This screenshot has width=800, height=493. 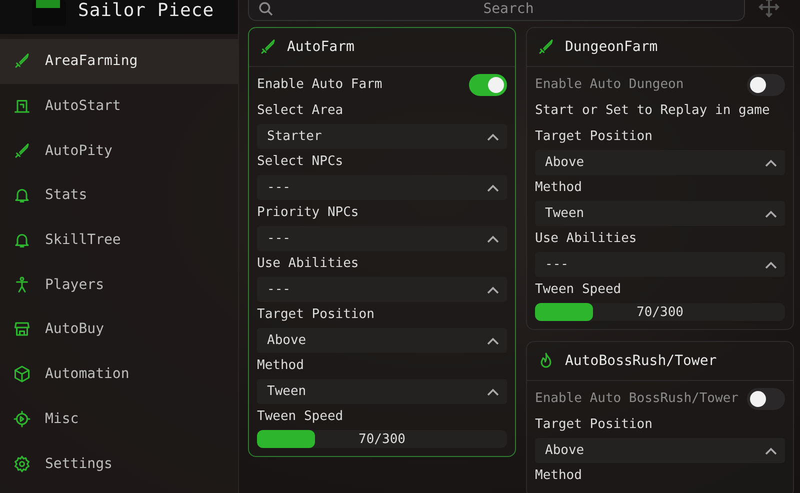 What do you see at coordinates (300, 162) in the screenshot?
I see `field-label: Select NPCs` at bounding box center [300, 162].